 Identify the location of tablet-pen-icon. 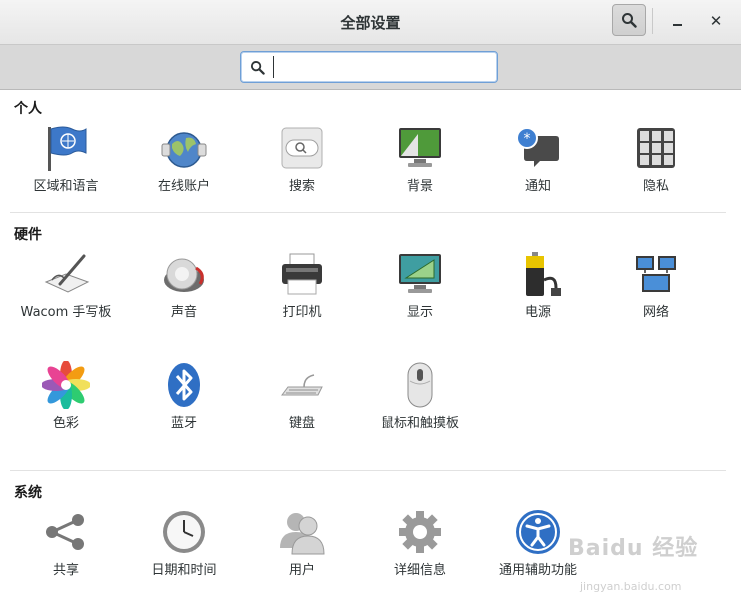
(67, 273).